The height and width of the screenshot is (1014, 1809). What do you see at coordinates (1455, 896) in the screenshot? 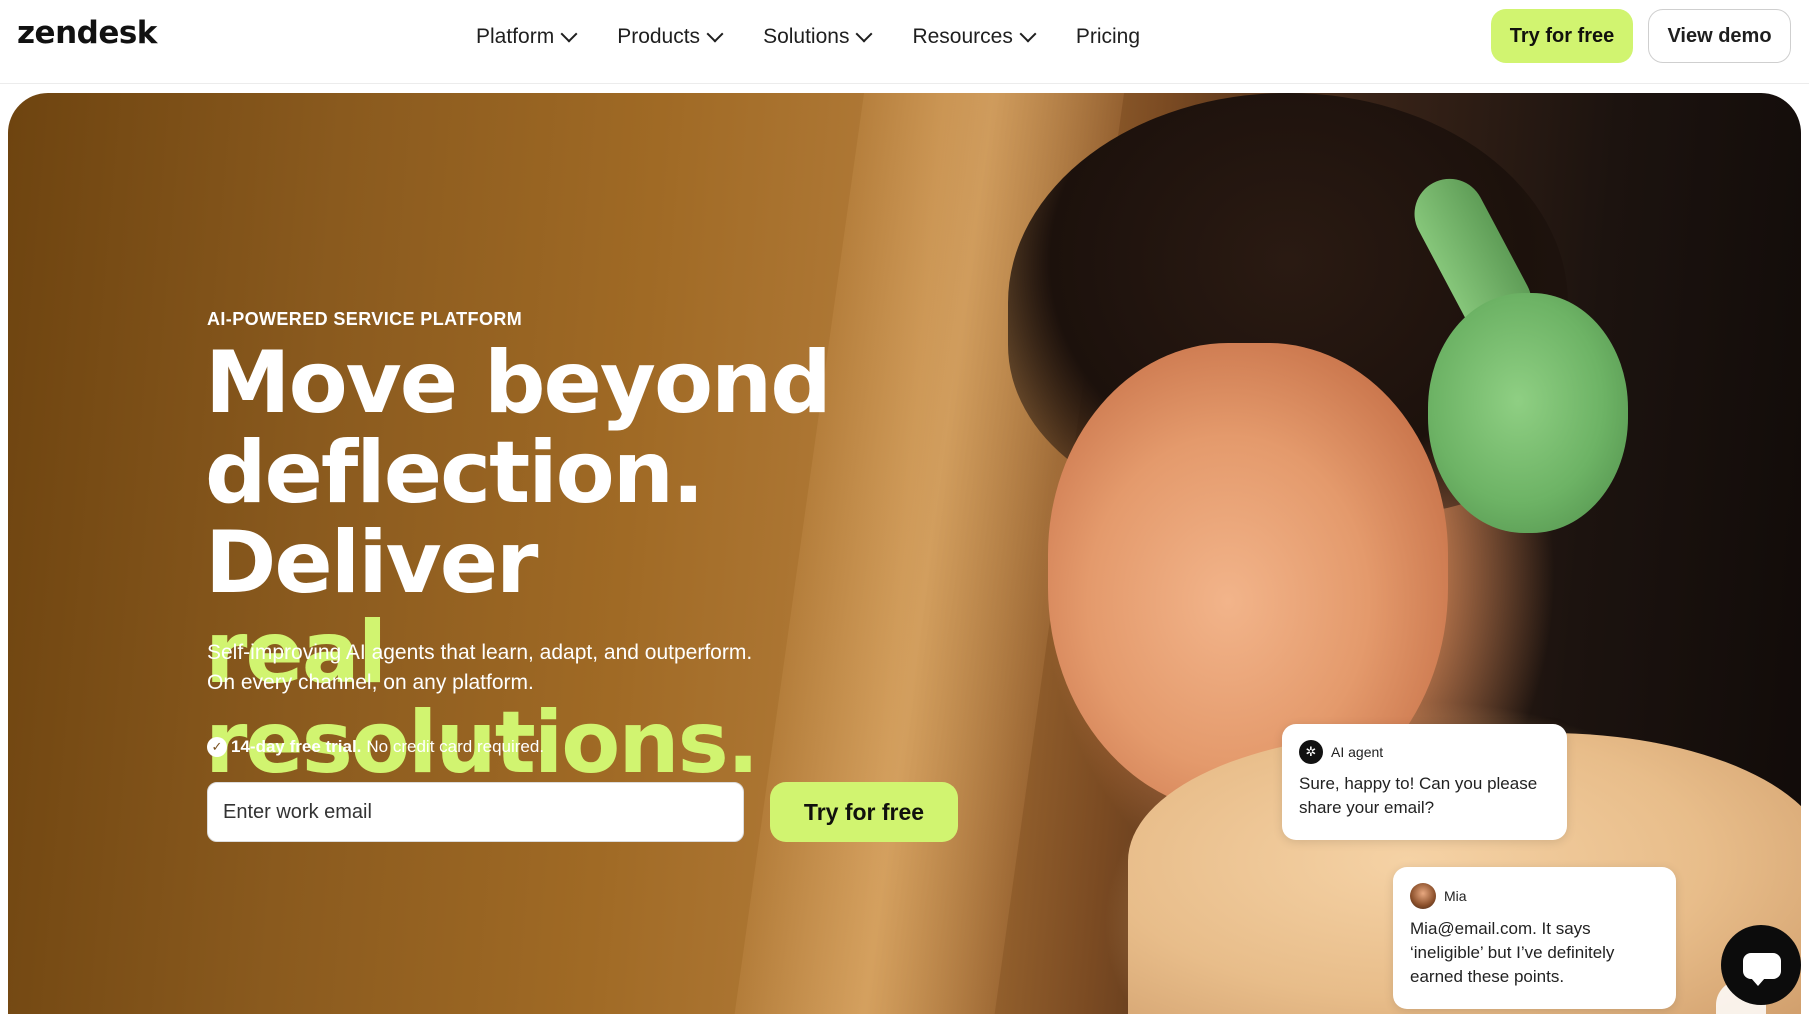
I see `user-name: Mia` at bounding box center [1455, 896].